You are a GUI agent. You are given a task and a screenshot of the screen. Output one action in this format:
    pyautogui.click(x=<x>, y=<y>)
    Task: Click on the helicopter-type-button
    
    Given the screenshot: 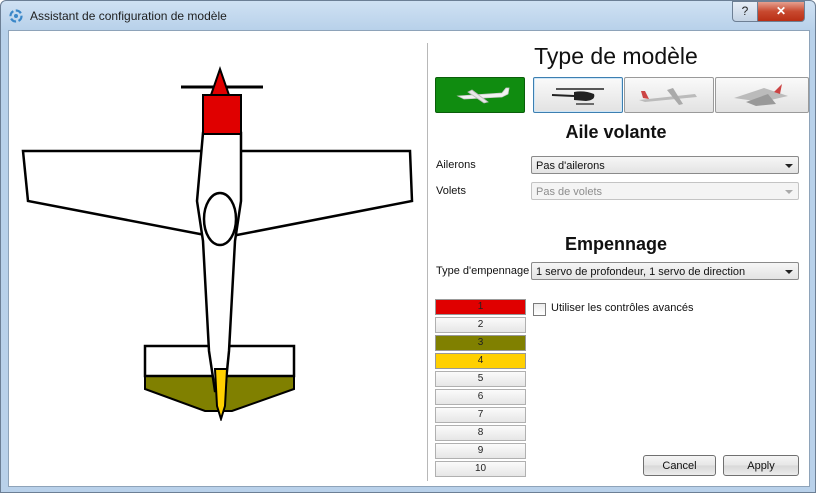 What is the action you would take?
    pyautogui.click(x=578, y=95)
    